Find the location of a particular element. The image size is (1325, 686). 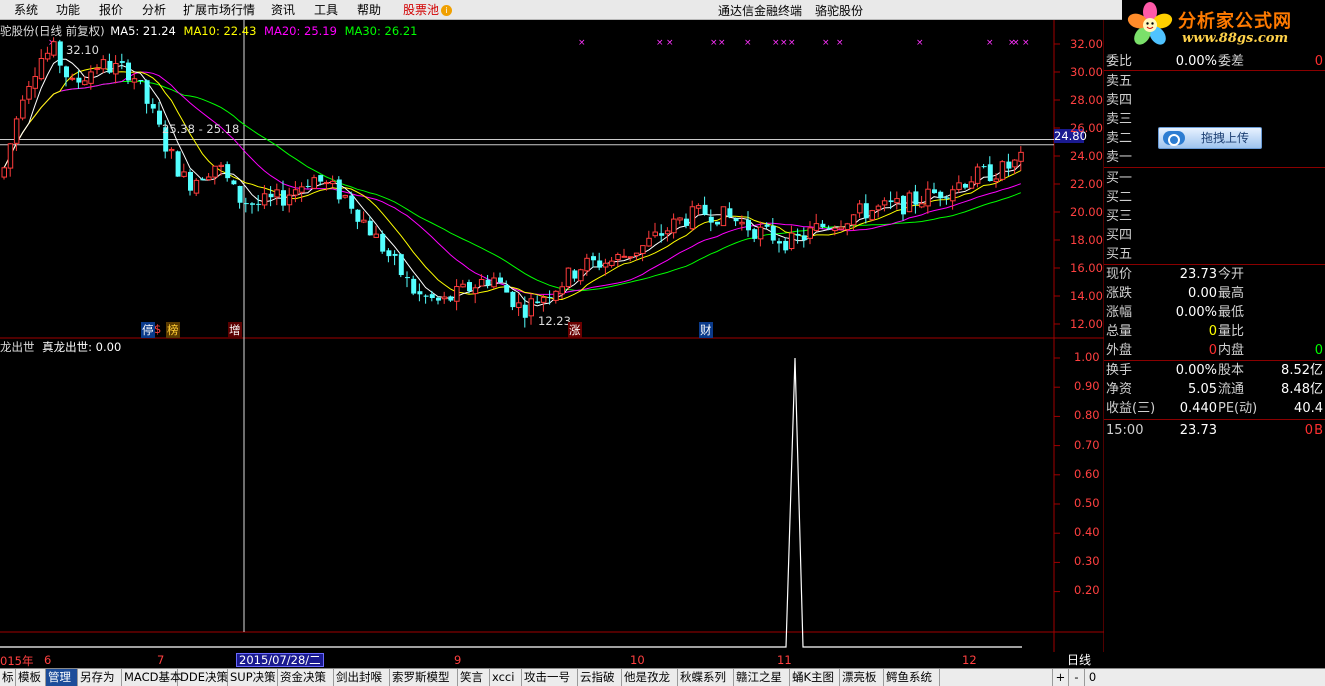

tab-dde: DDE决策 is located at coordinates (203, 677).